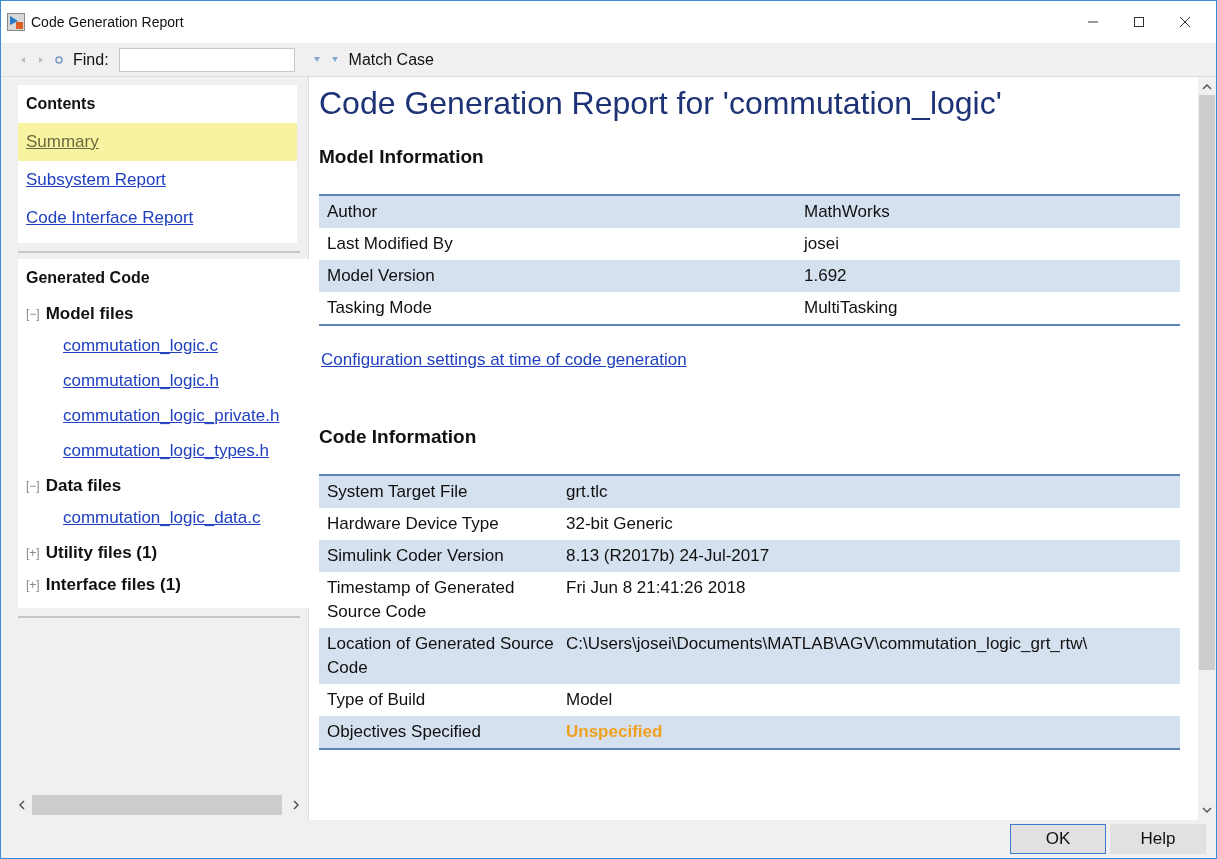 The width and height of the screenshot is (1217, 859). Describe the element at coordinates (421, 600) in the screenshot. I see `row-label: Timestamp of Generated Source Code` at that location.